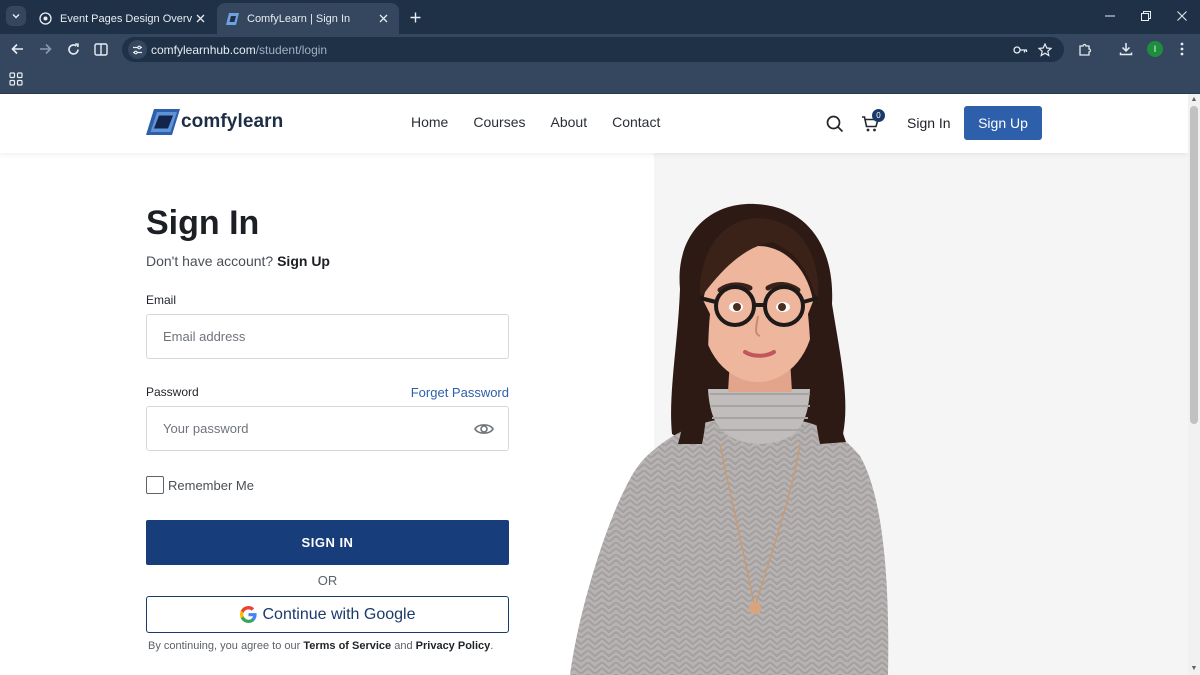 Image resolution: width=1200 pixels, height=675 pixels. I want to click on legal-suffix: ., so click(492, 646).